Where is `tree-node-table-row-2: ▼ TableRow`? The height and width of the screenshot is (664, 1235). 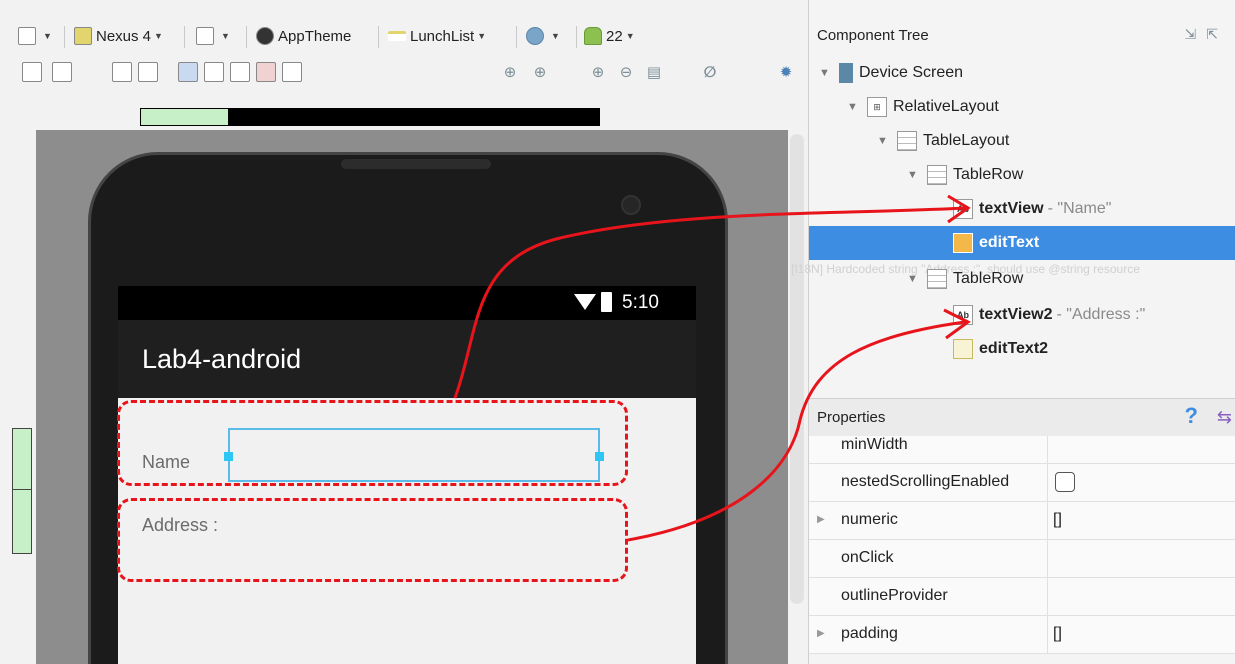 tree-node-table-row-2: ▼ TableRow is located at coordinates (1022, 279).